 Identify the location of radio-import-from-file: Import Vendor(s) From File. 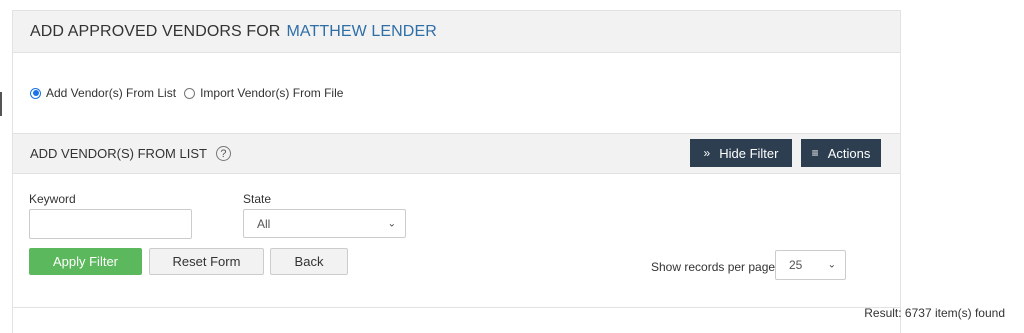
(263, 93).